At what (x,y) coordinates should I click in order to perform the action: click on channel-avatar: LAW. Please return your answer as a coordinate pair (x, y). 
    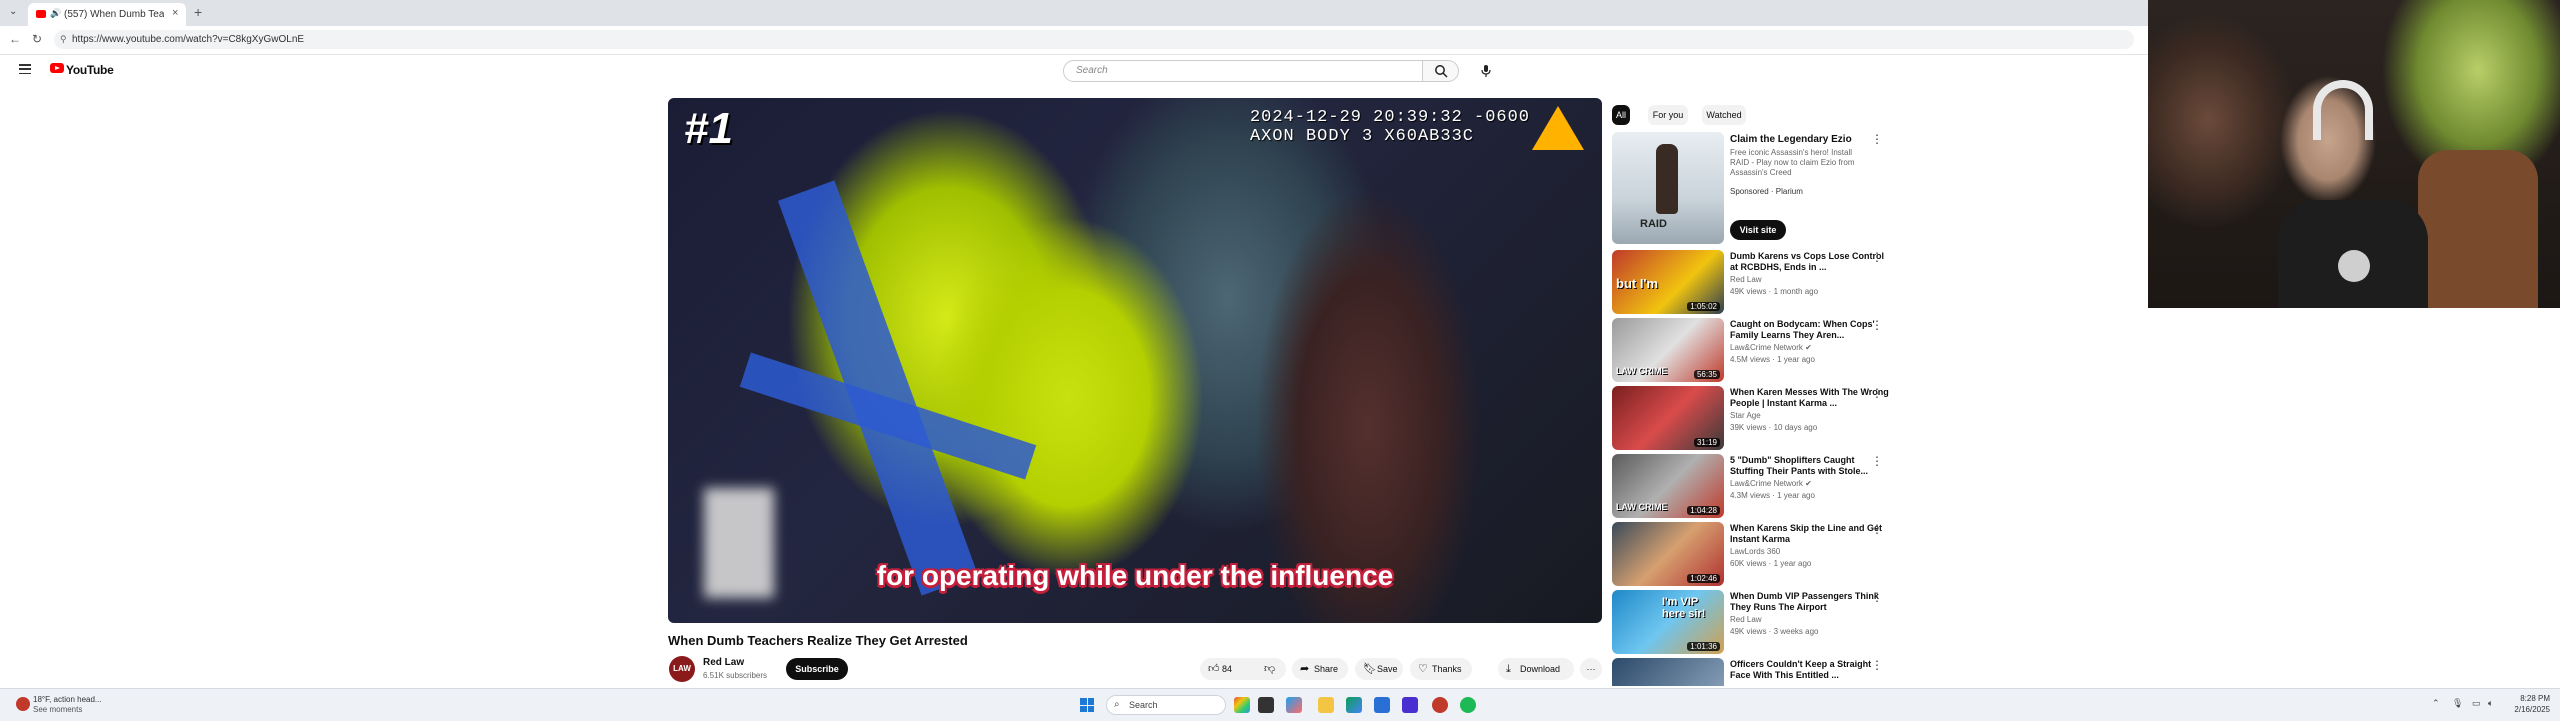
    Looking at the image, I should click on (682, 669).